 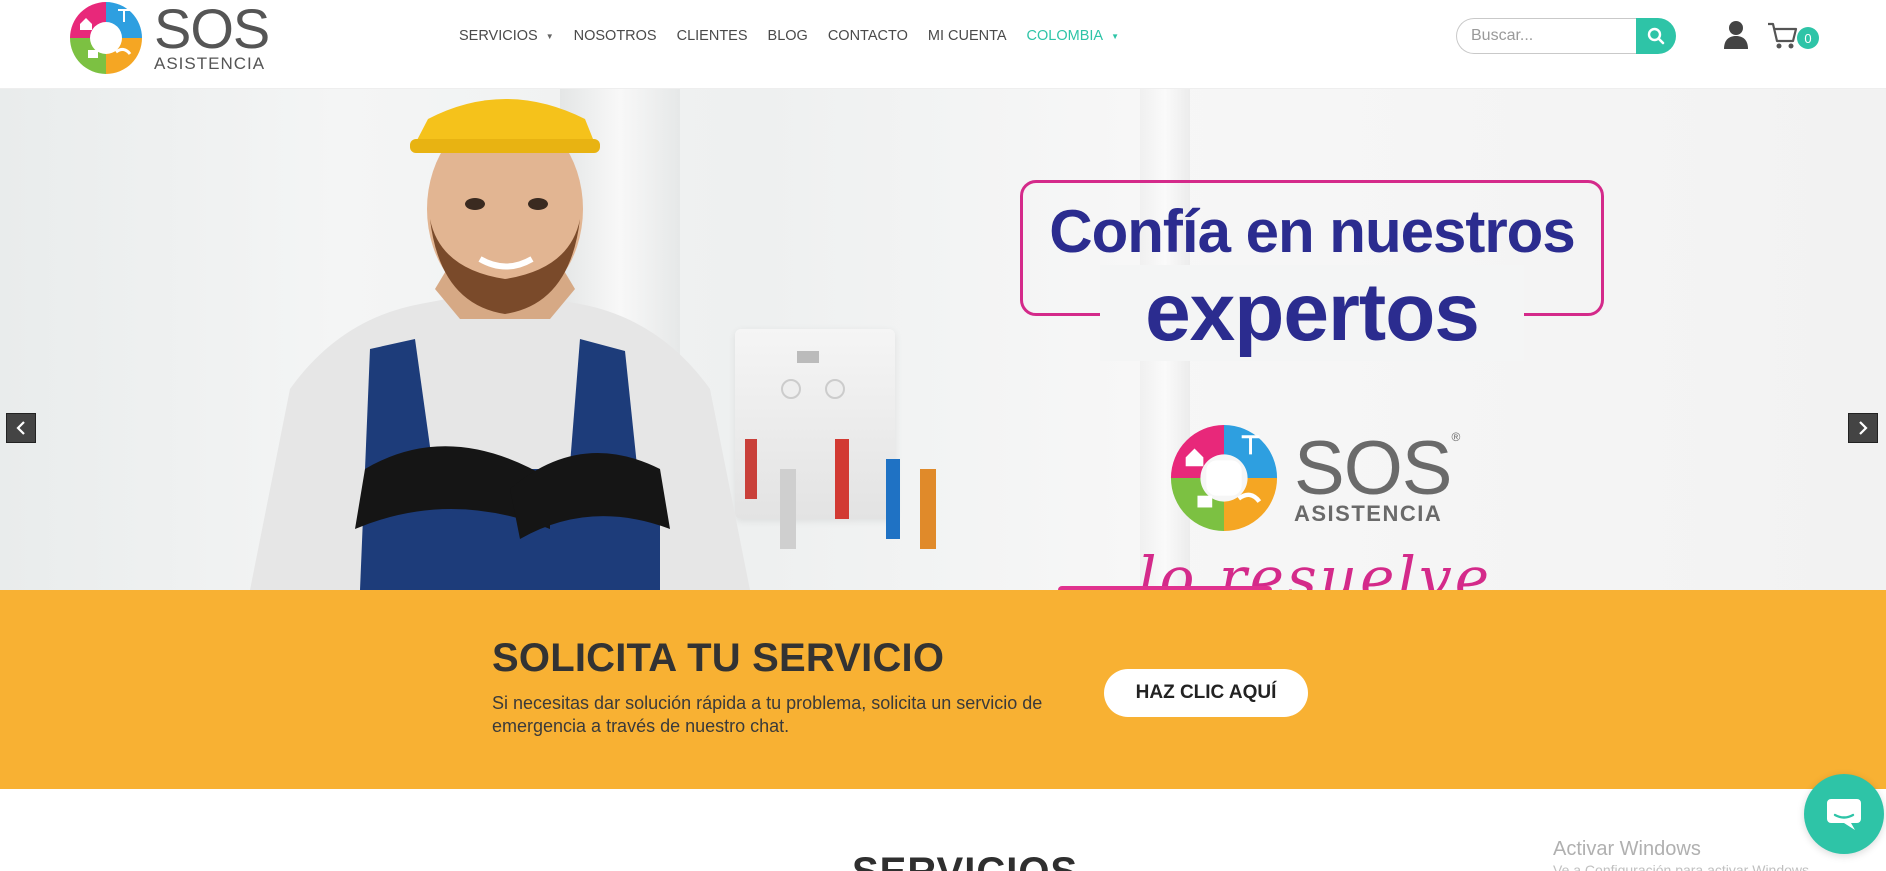 What do you see at coordinates (1312, 231) in the screenshot?
I see `hero-headline: Confía en nuestros` at bounding box center [1312, 231].